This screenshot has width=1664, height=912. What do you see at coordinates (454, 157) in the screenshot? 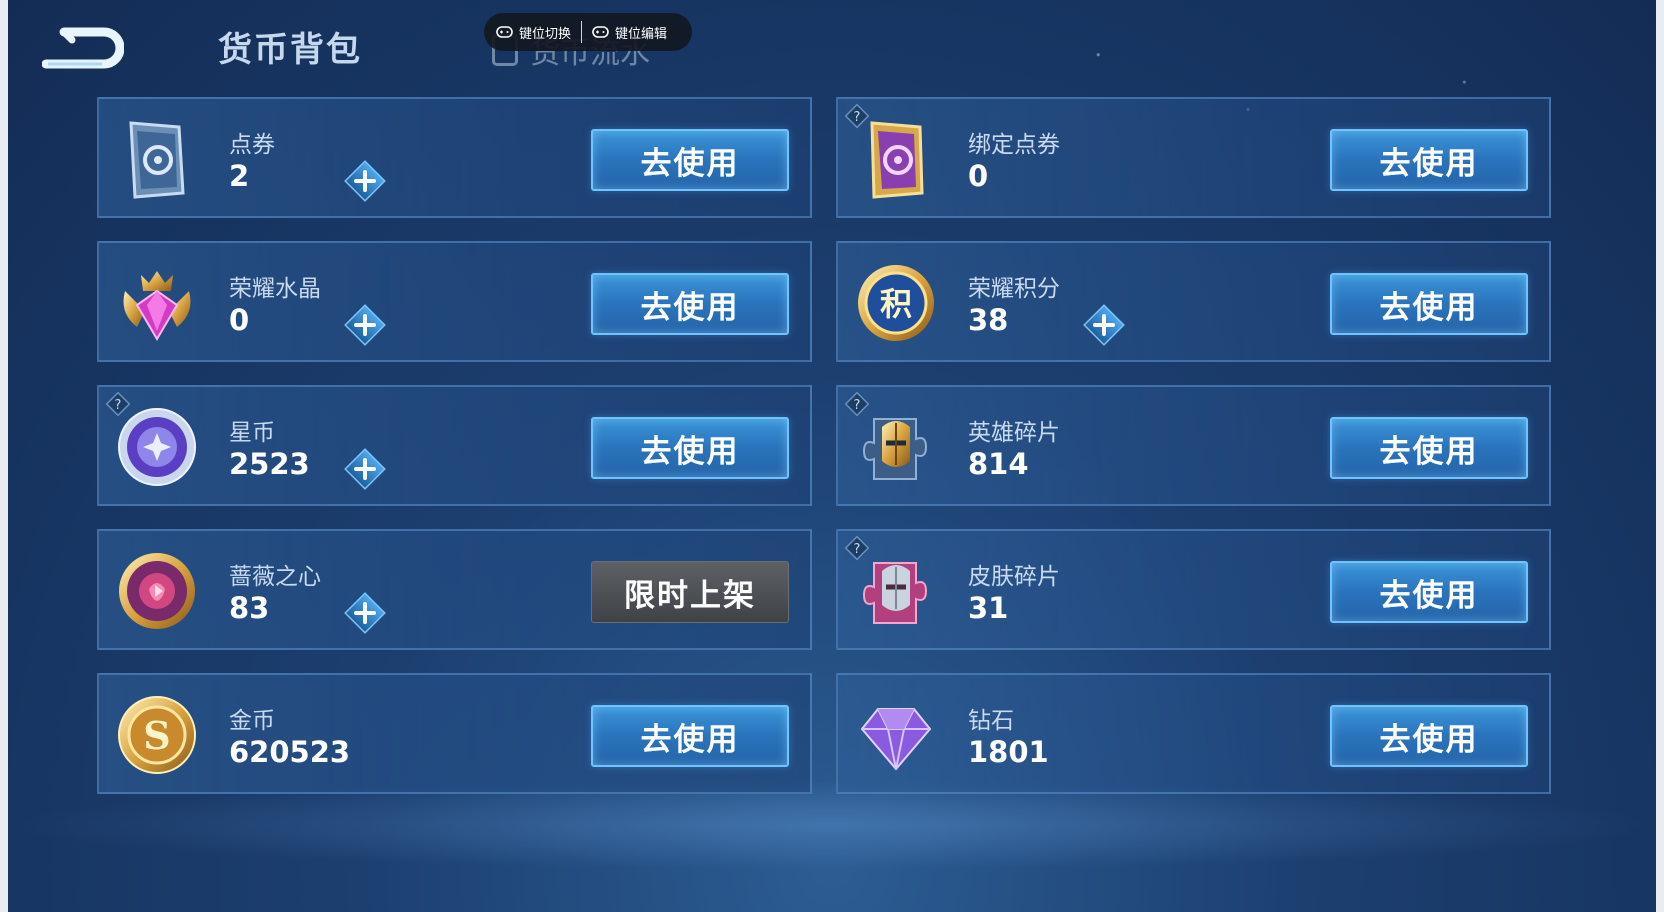
I see `currency-card-coupon: 点券 2 去使用` at bounding box center [454, 157].